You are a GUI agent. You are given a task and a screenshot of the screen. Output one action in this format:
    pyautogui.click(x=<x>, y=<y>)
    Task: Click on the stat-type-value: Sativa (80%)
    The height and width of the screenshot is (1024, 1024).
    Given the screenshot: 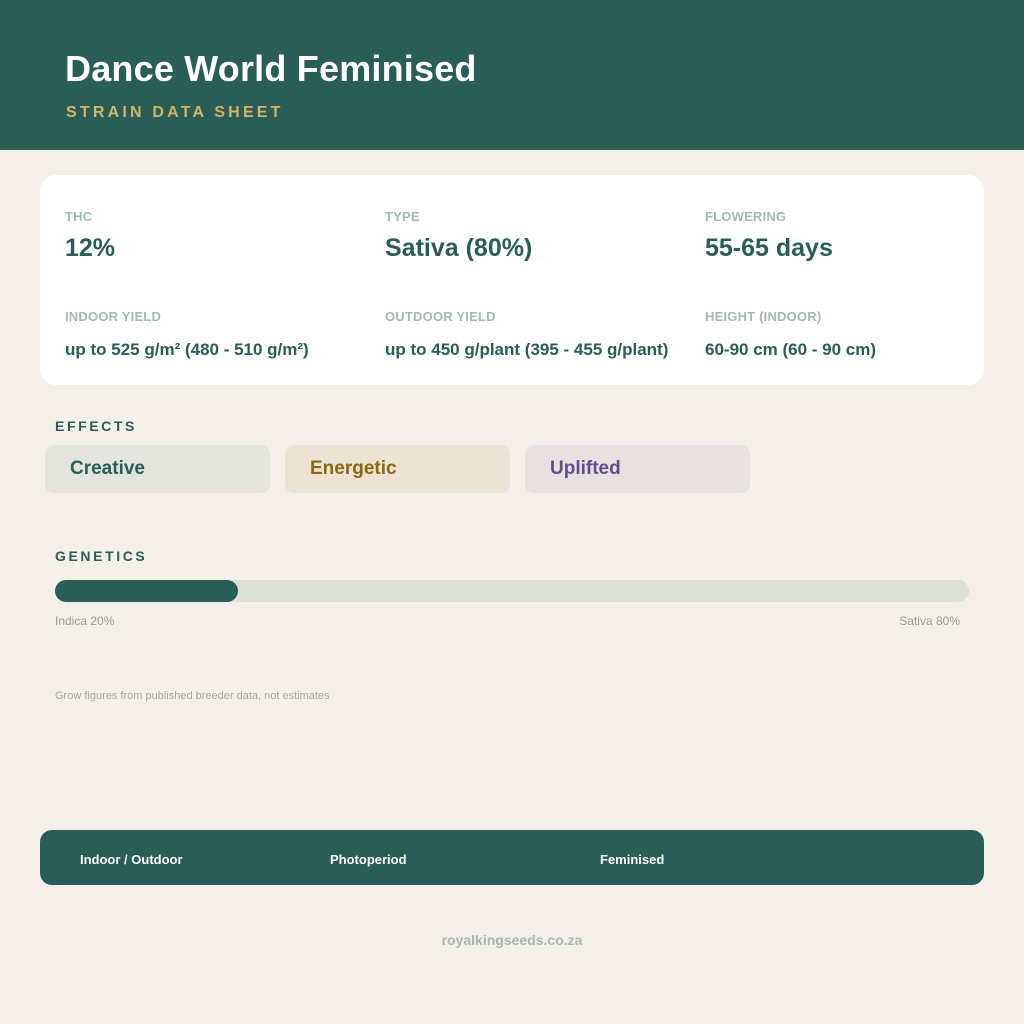 What is the action you would take?
    pyautogui.click(x=459, y=248)
    